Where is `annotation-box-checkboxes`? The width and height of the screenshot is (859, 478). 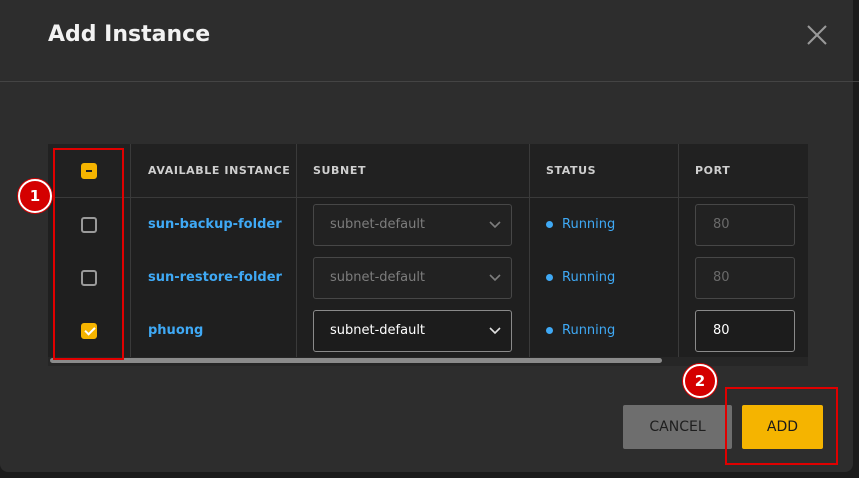
annotation-box-checkboxes is located at coordinates (88, 254).